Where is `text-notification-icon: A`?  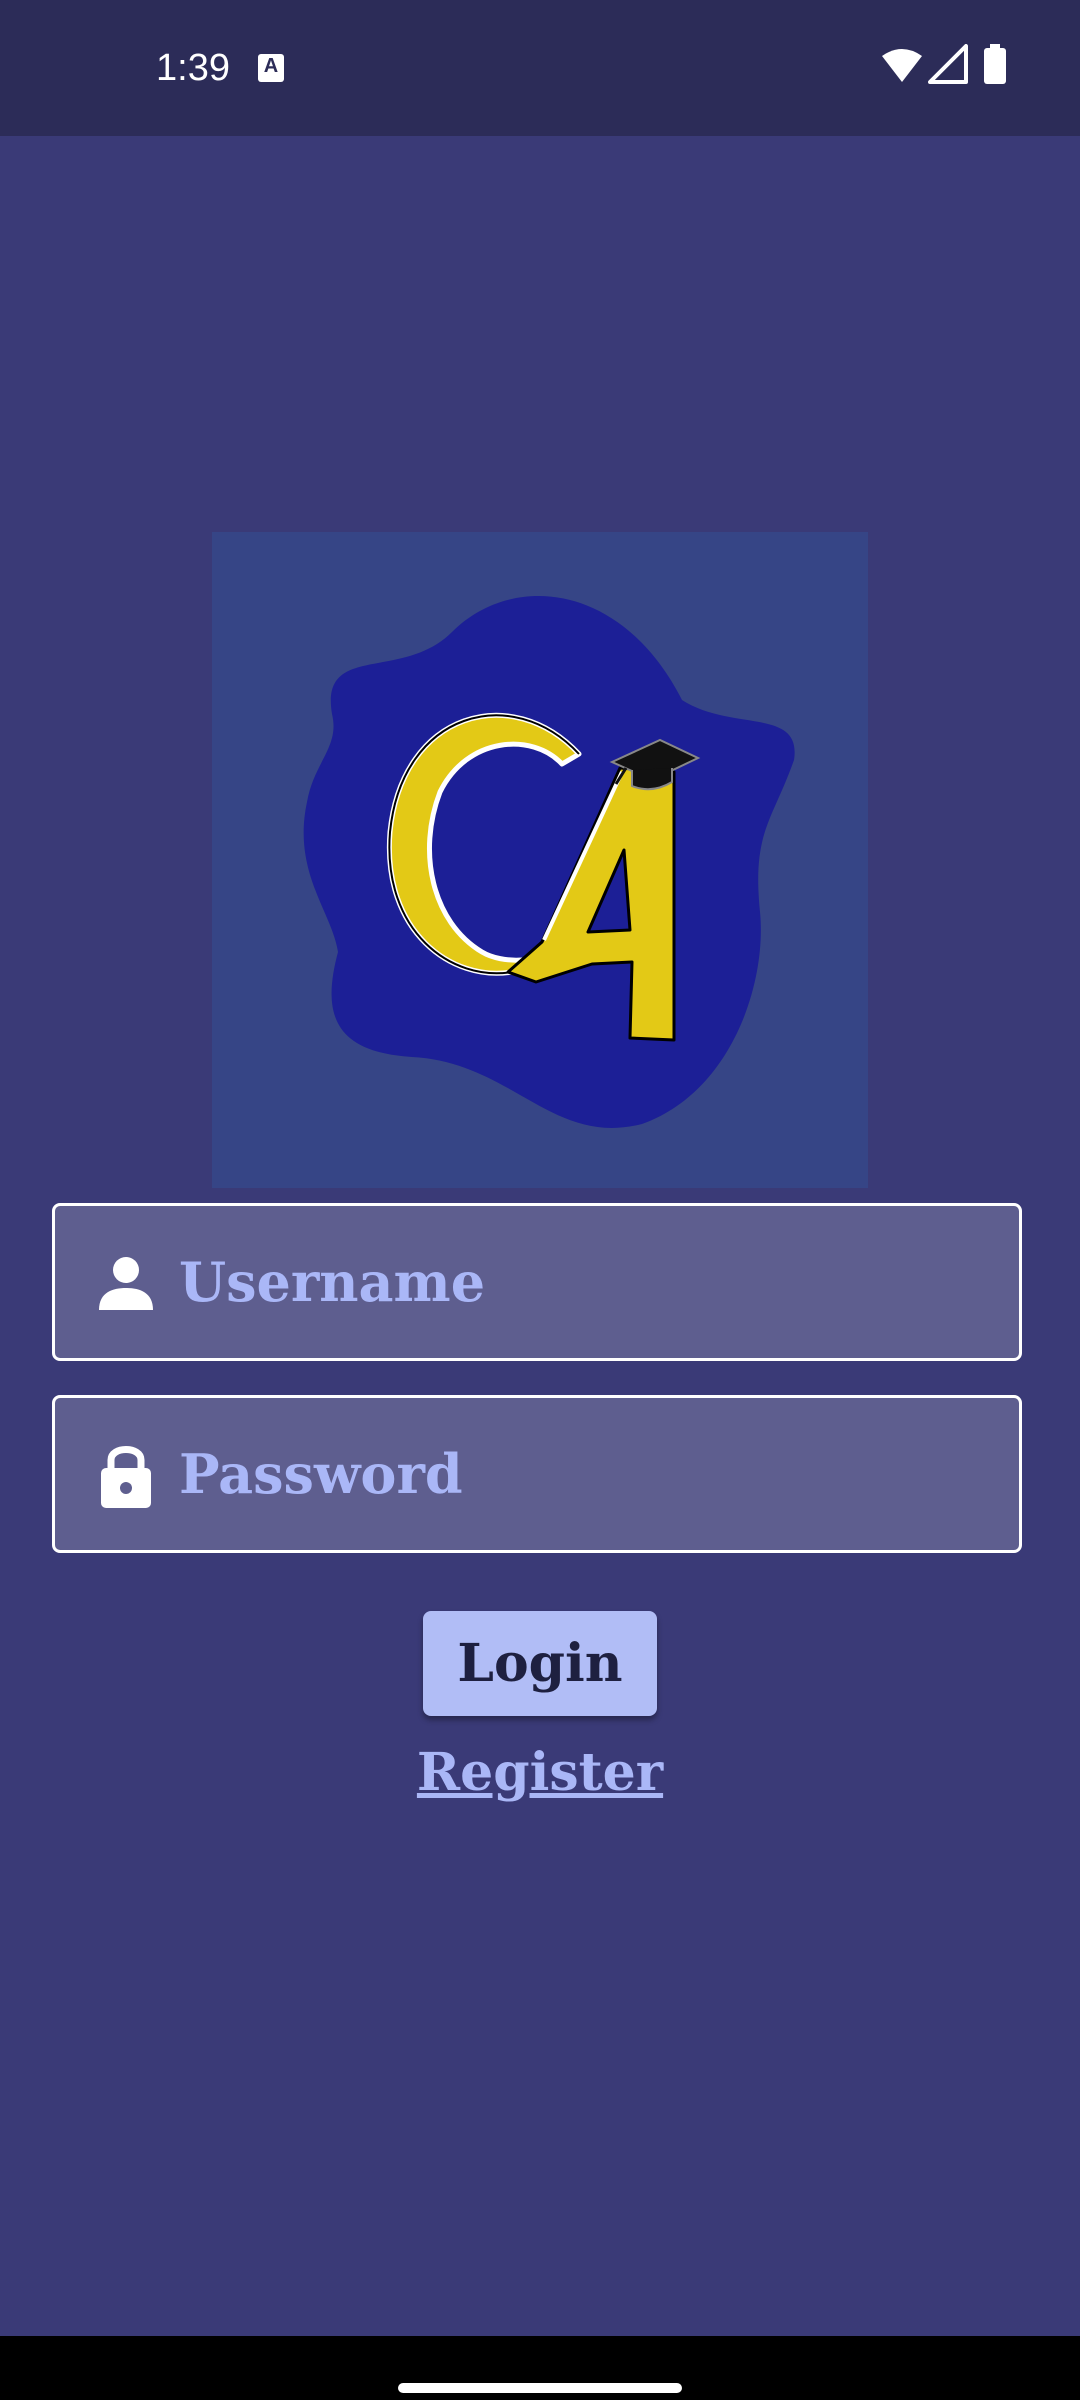 text-notification-icon: A is located at coordinates (271, 68).